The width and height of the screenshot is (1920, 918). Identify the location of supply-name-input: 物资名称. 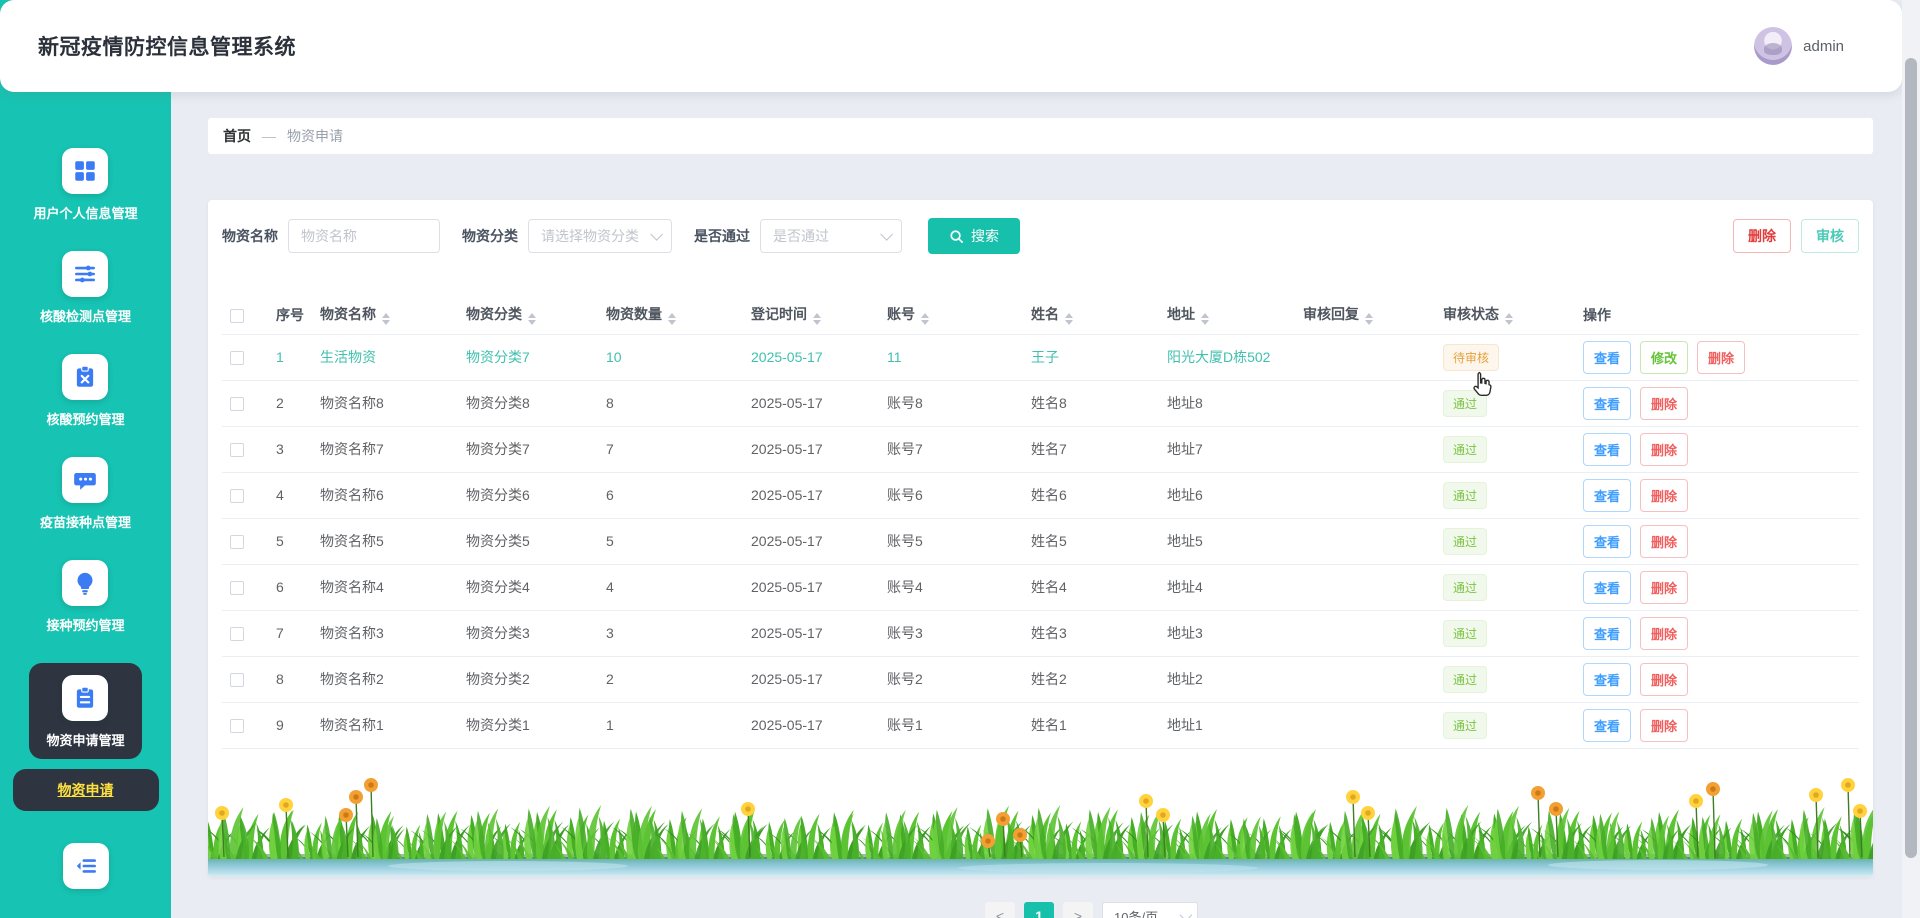
(364, 236).